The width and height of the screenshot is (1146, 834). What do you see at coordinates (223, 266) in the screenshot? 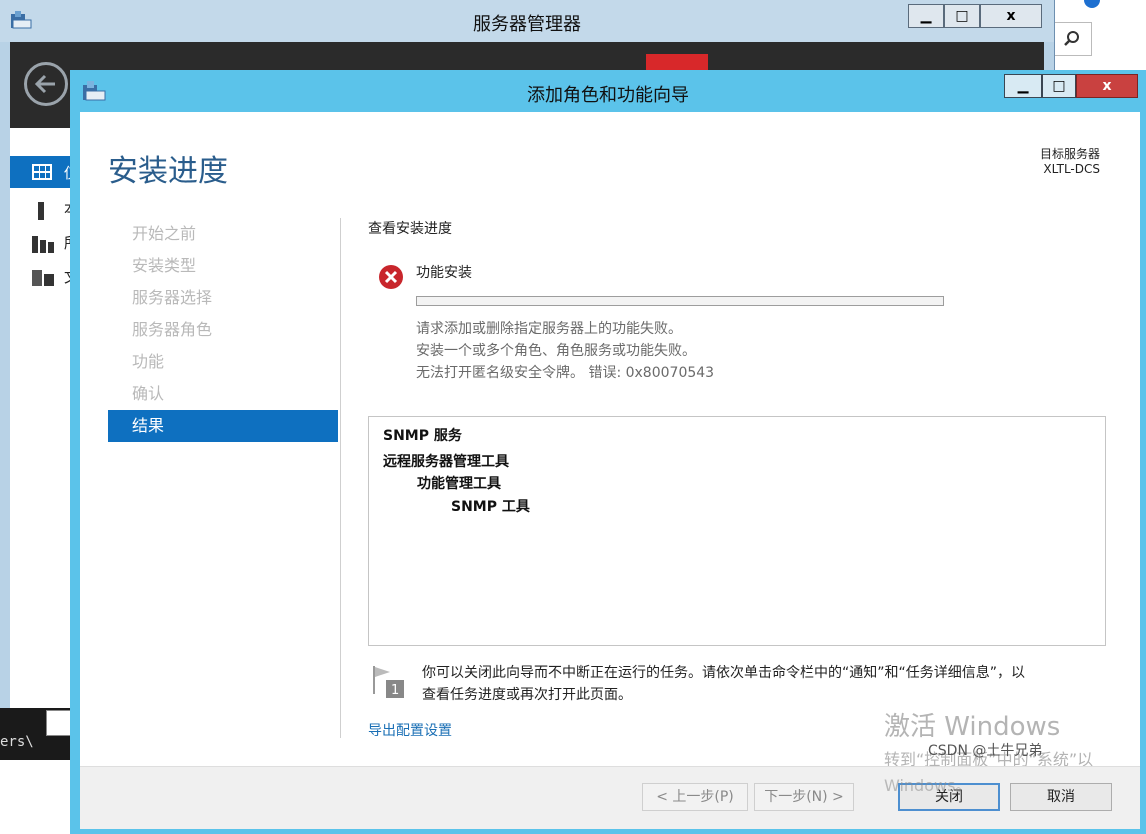
I see `step-installation-type: 安装类型` at bounding box center [223, 266].